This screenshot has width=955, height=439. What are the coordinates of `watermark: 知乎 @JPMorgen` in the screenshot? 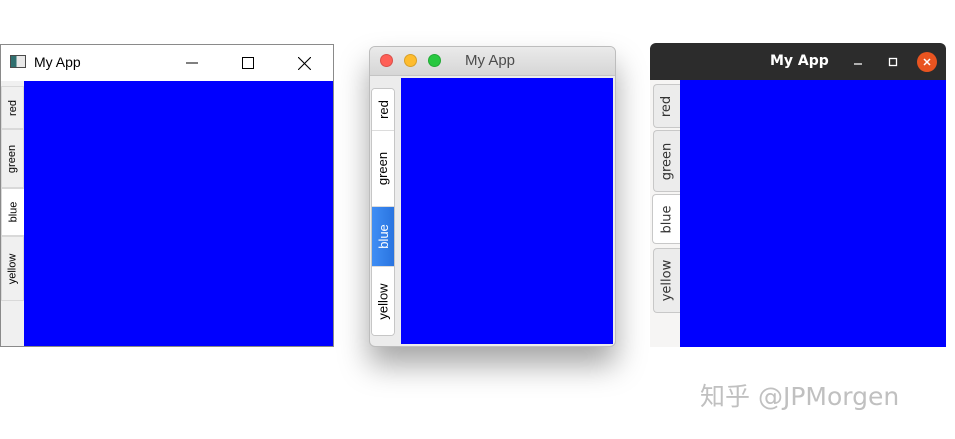 It's located at (800, 396).